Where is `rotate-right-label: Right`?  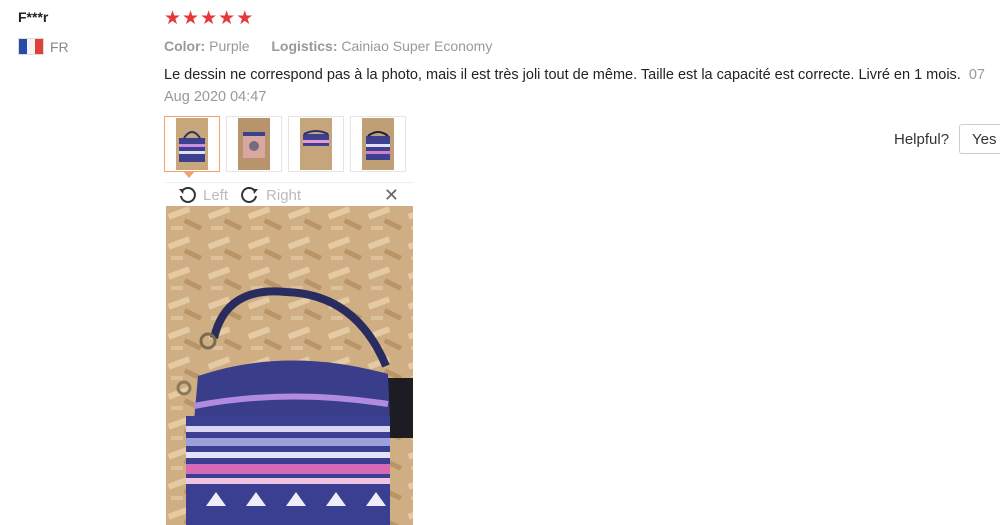 rotate-right-label: Right is located at coordinates (284, 195).